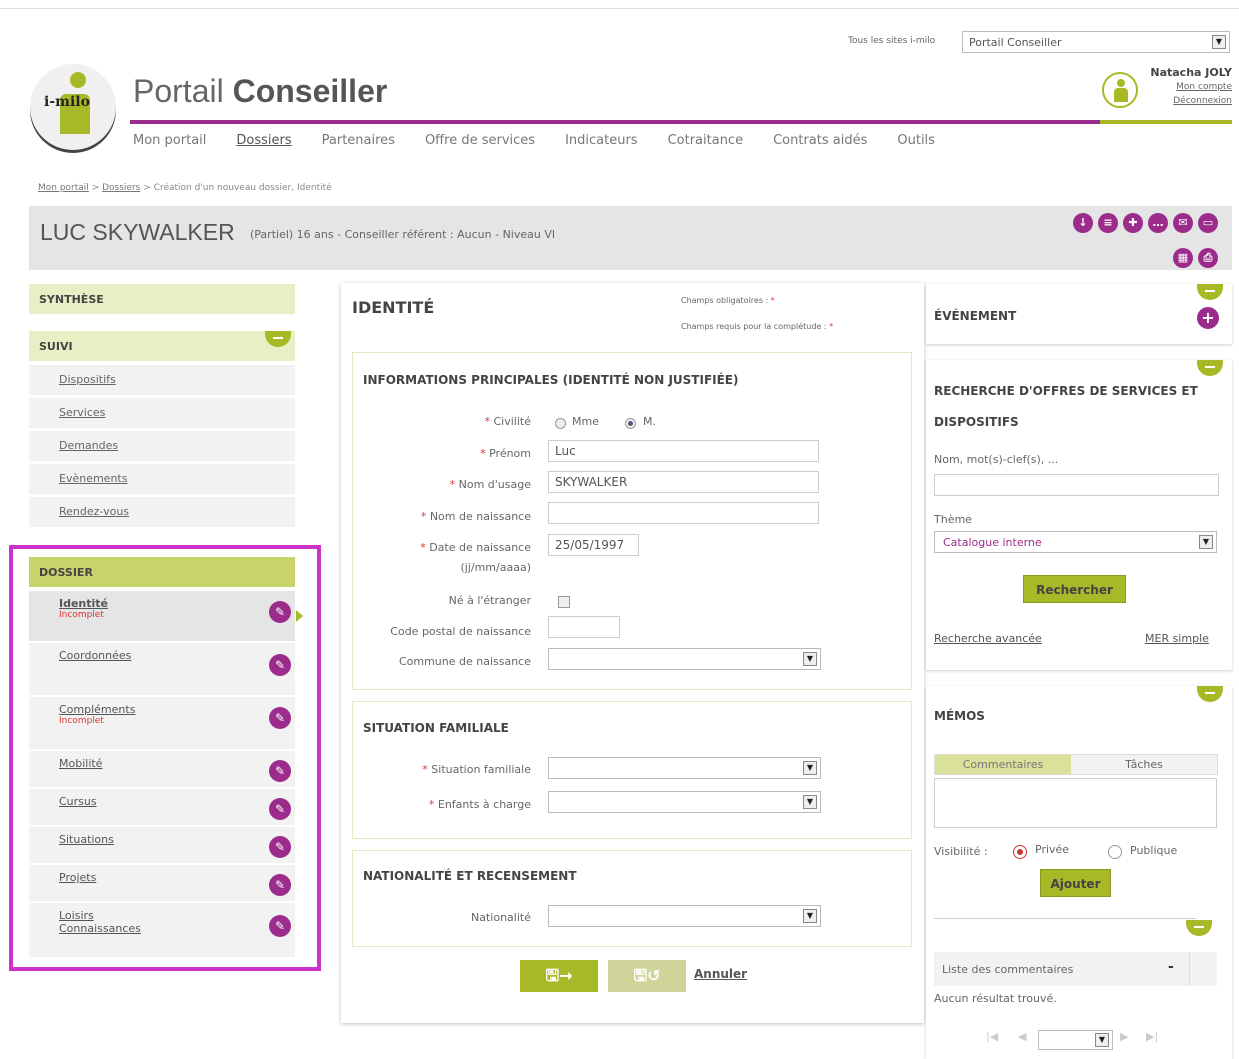  Describe the element at coordinates (1020, 852) in the screenshot. I see `radio-privee` at that location.